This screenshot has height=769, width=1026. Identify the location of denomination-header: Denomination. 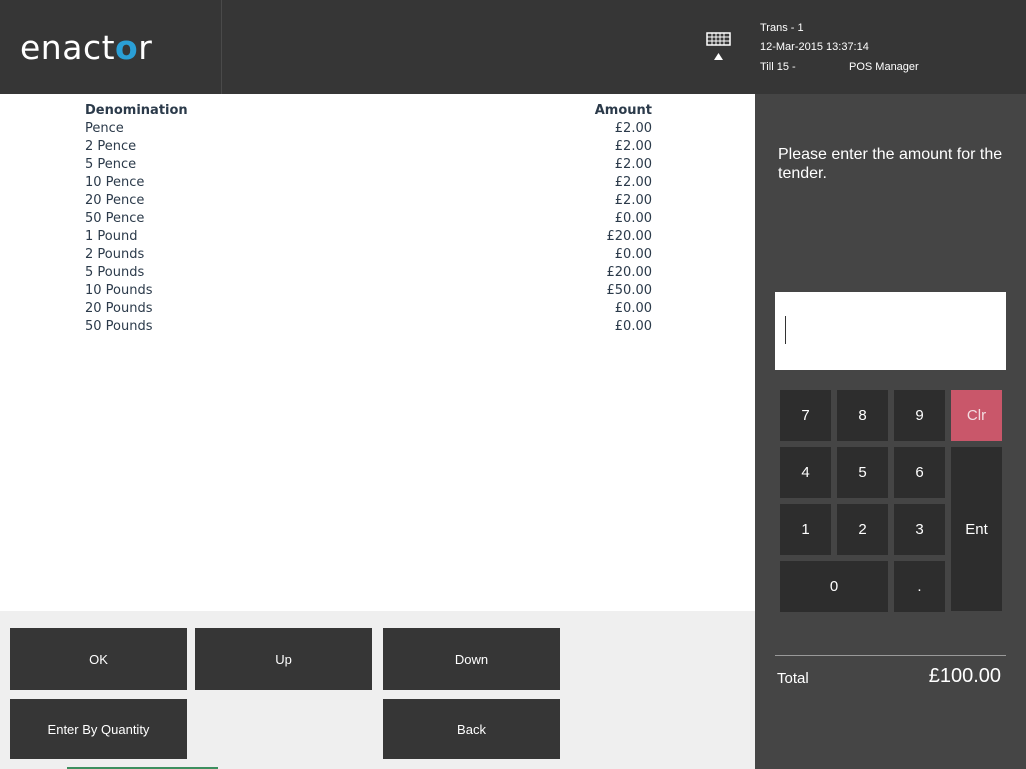
(136, 110).